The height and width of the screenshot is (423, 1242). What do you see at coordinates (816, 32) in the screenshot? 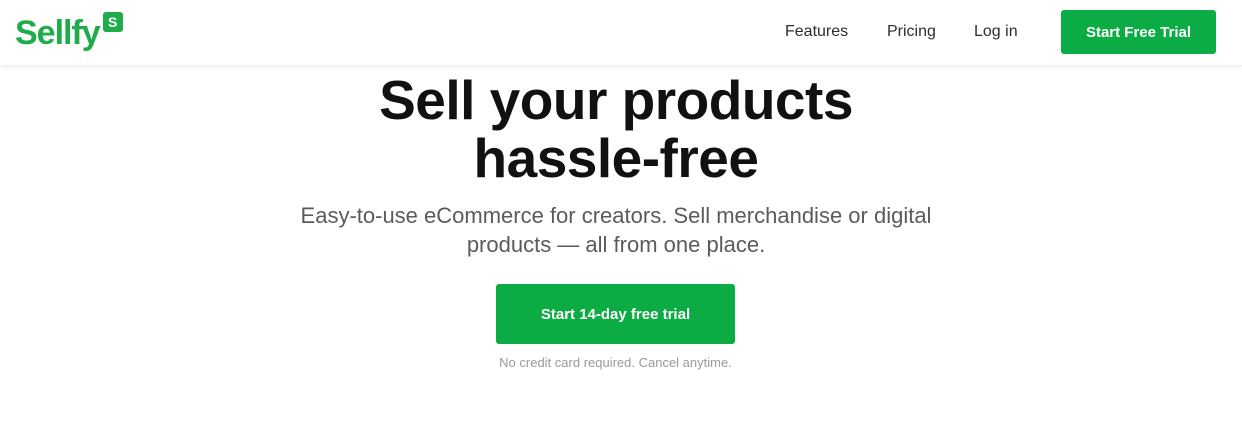
I see `nav-link-features: Features` at bounding box center [816, 32].